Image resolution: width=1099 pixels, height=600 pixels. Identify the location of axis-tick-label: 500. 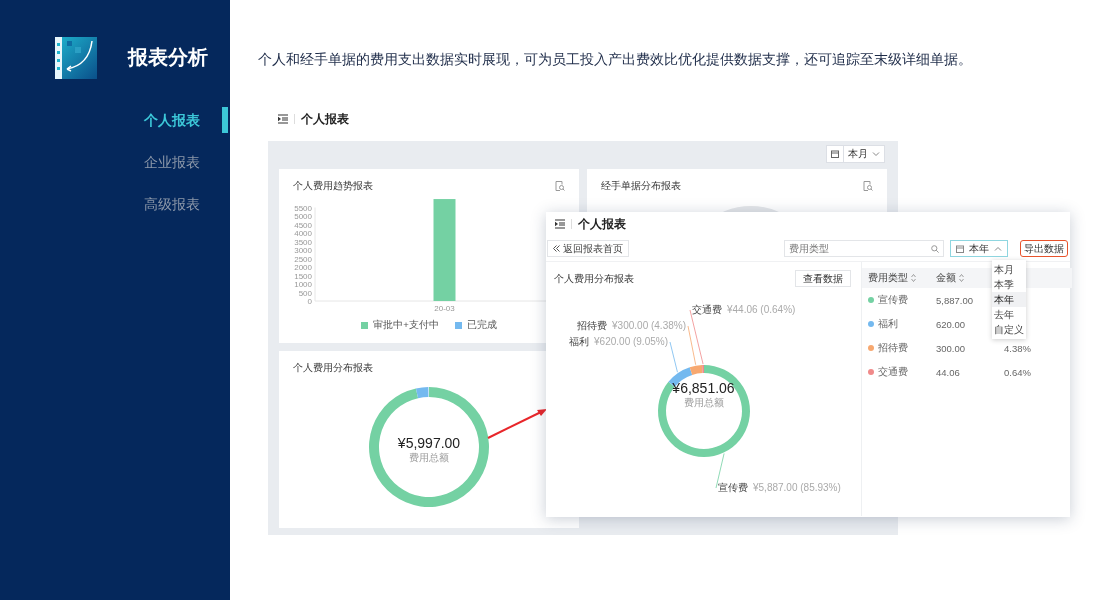
(305, 293).